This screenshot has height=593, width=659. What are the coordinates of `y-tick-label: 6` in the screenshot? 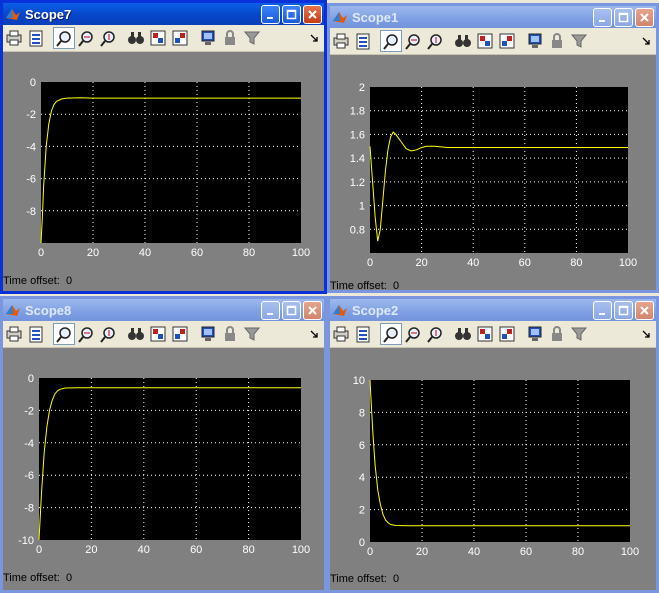 It's located at (362, 446).